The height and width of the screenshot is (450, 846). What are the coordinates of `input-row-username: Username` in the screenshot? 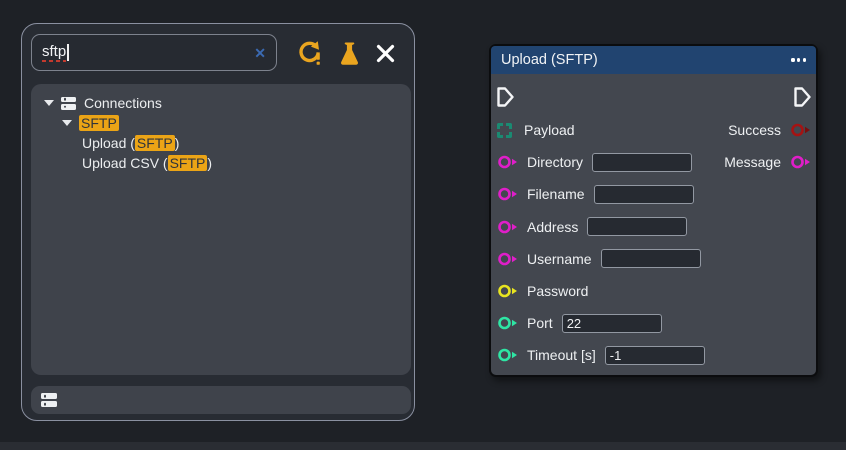 It's located at (601, 259).